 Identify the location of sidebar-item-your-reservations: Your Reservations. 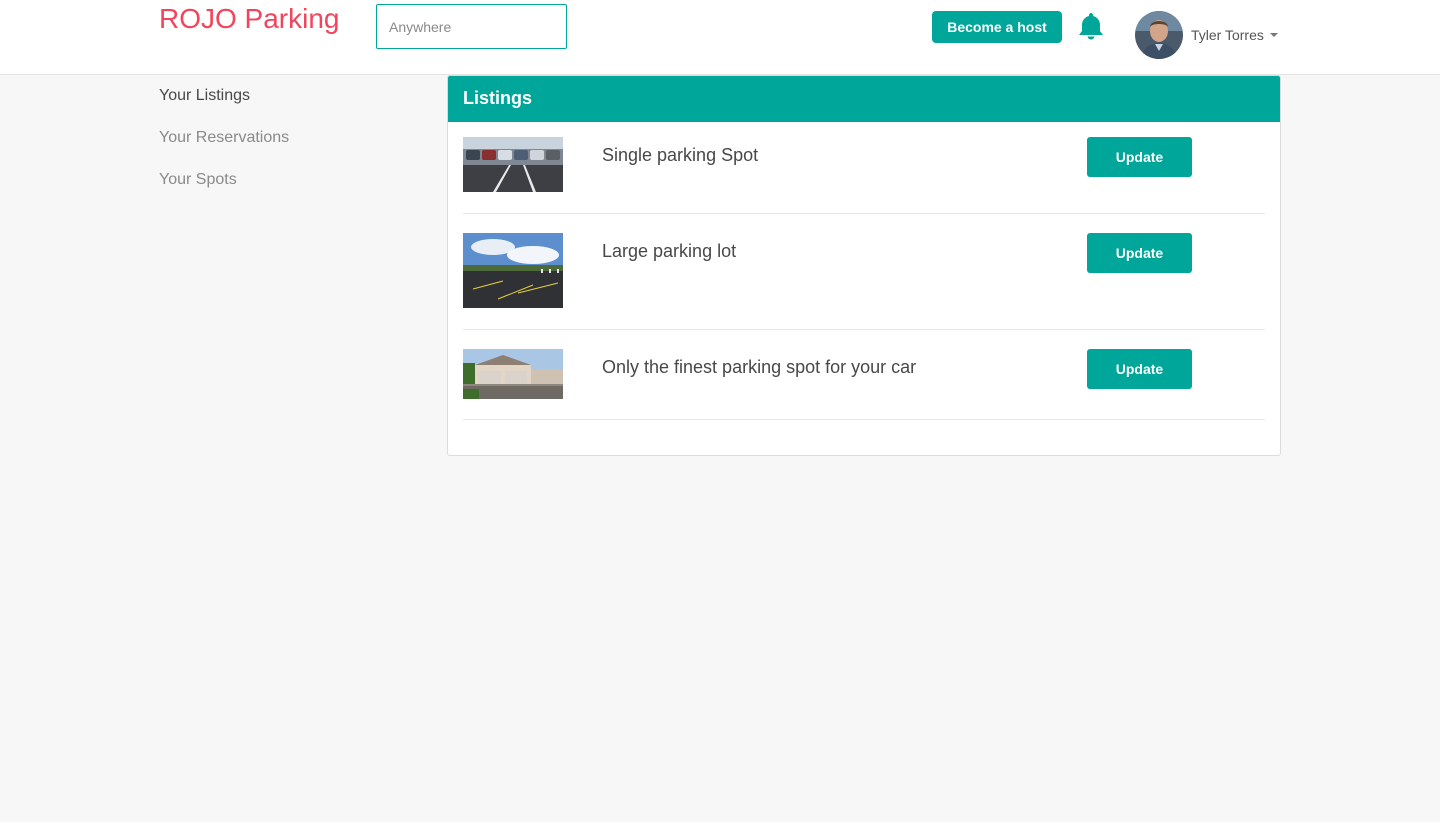
(269, 149).